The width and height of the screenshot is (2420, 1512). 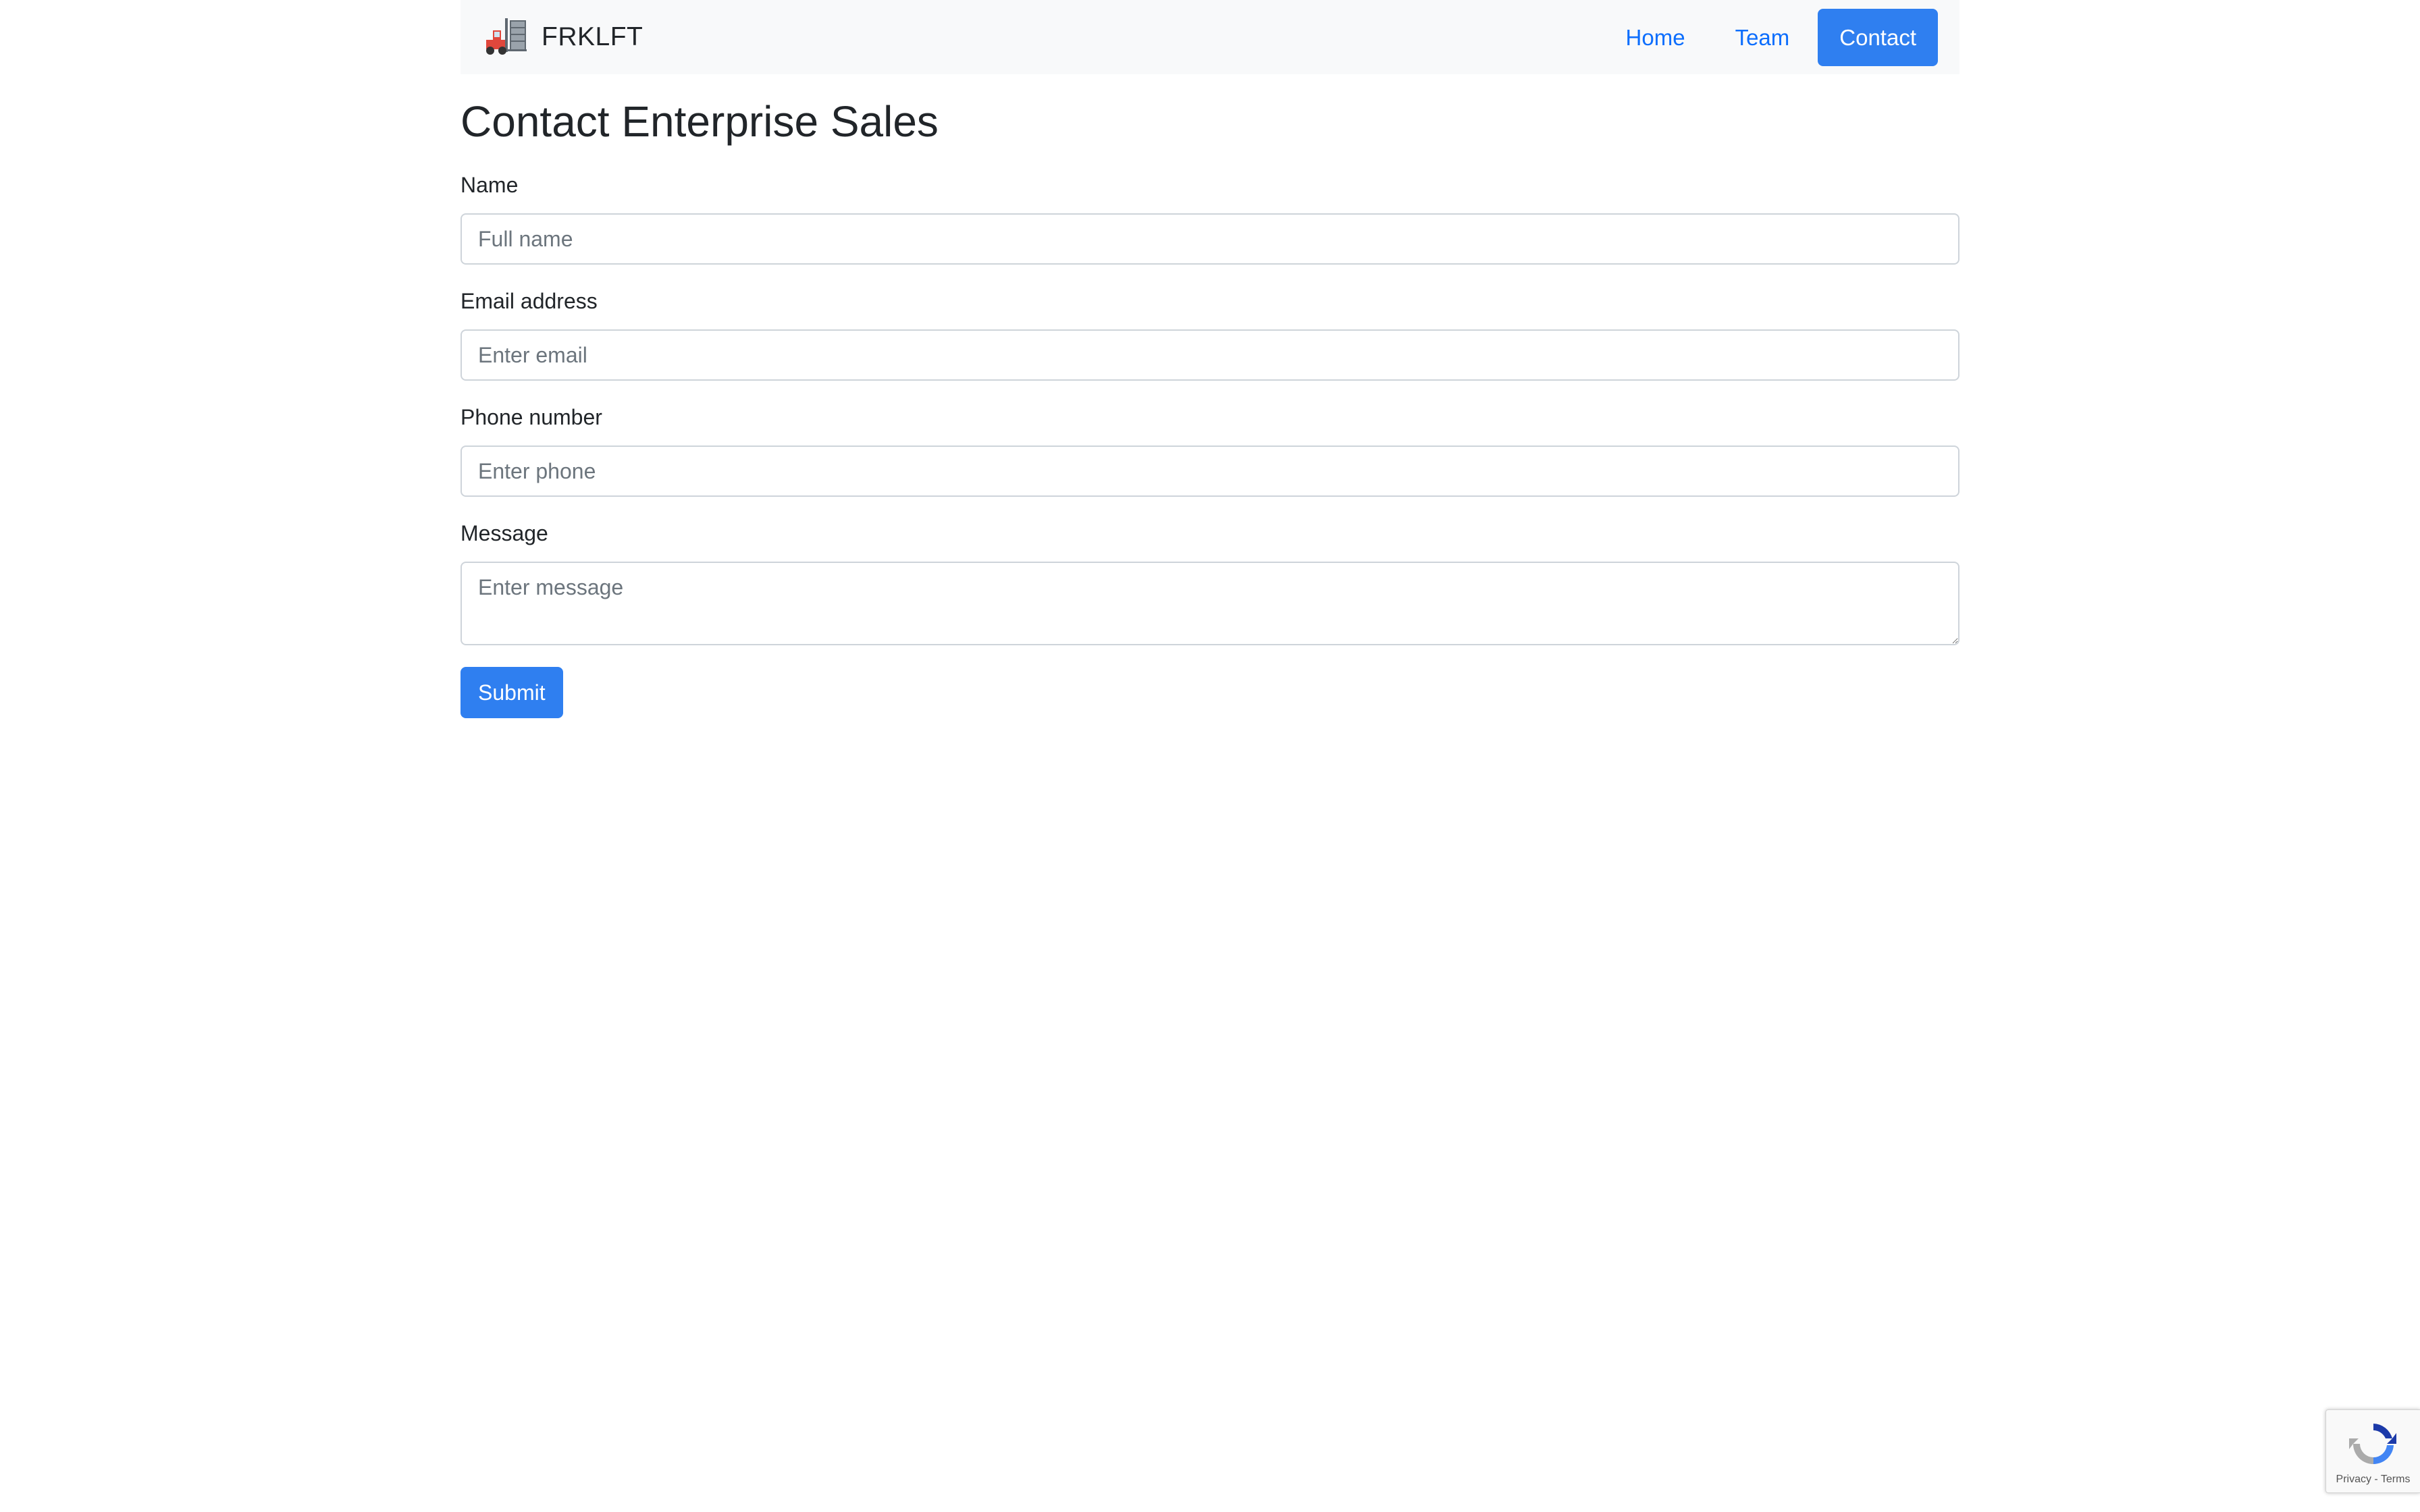 I want to click on brand: FRKLFT, so click(x=563, y=37).